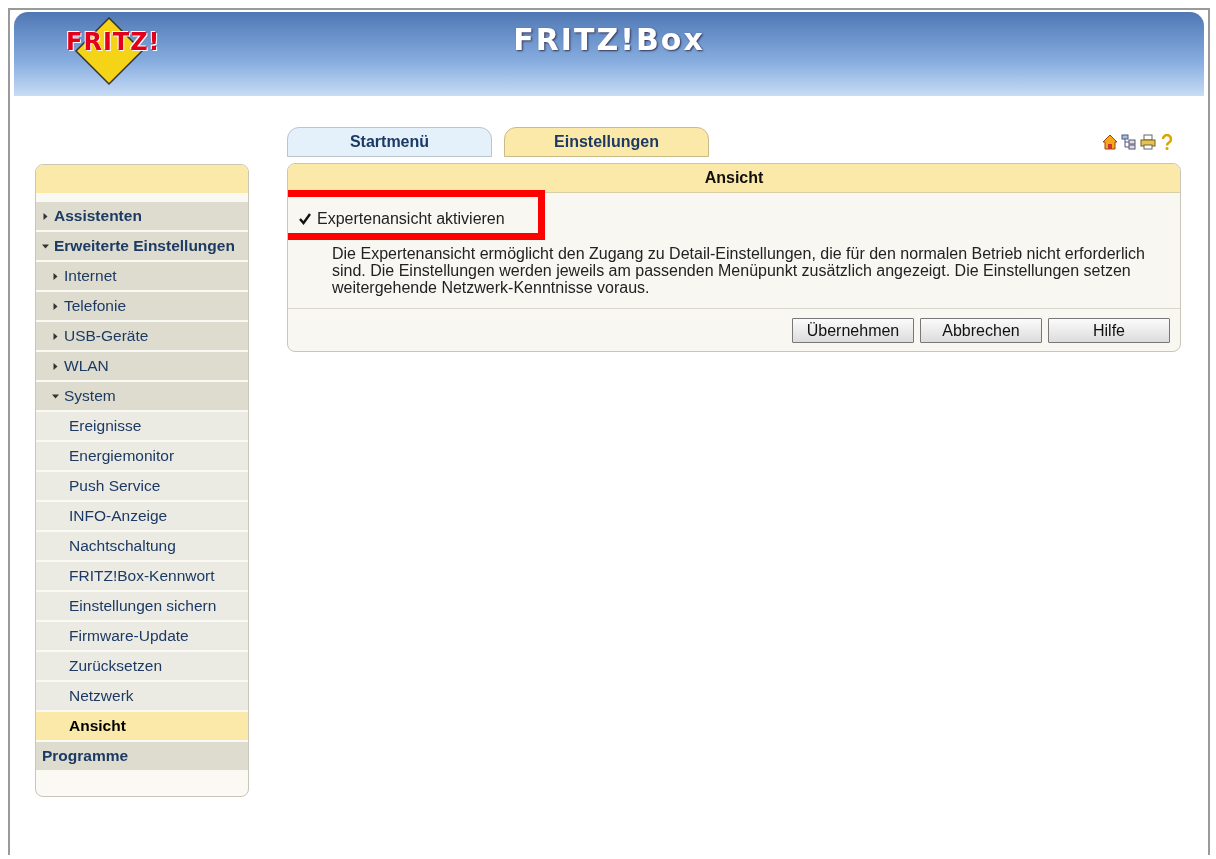 The image size is (1216, 859). What do you see at coordinates (122, 546) in the screenshot?
I see `item-label: Nachtschaltung` at bounding box center [122, 546].